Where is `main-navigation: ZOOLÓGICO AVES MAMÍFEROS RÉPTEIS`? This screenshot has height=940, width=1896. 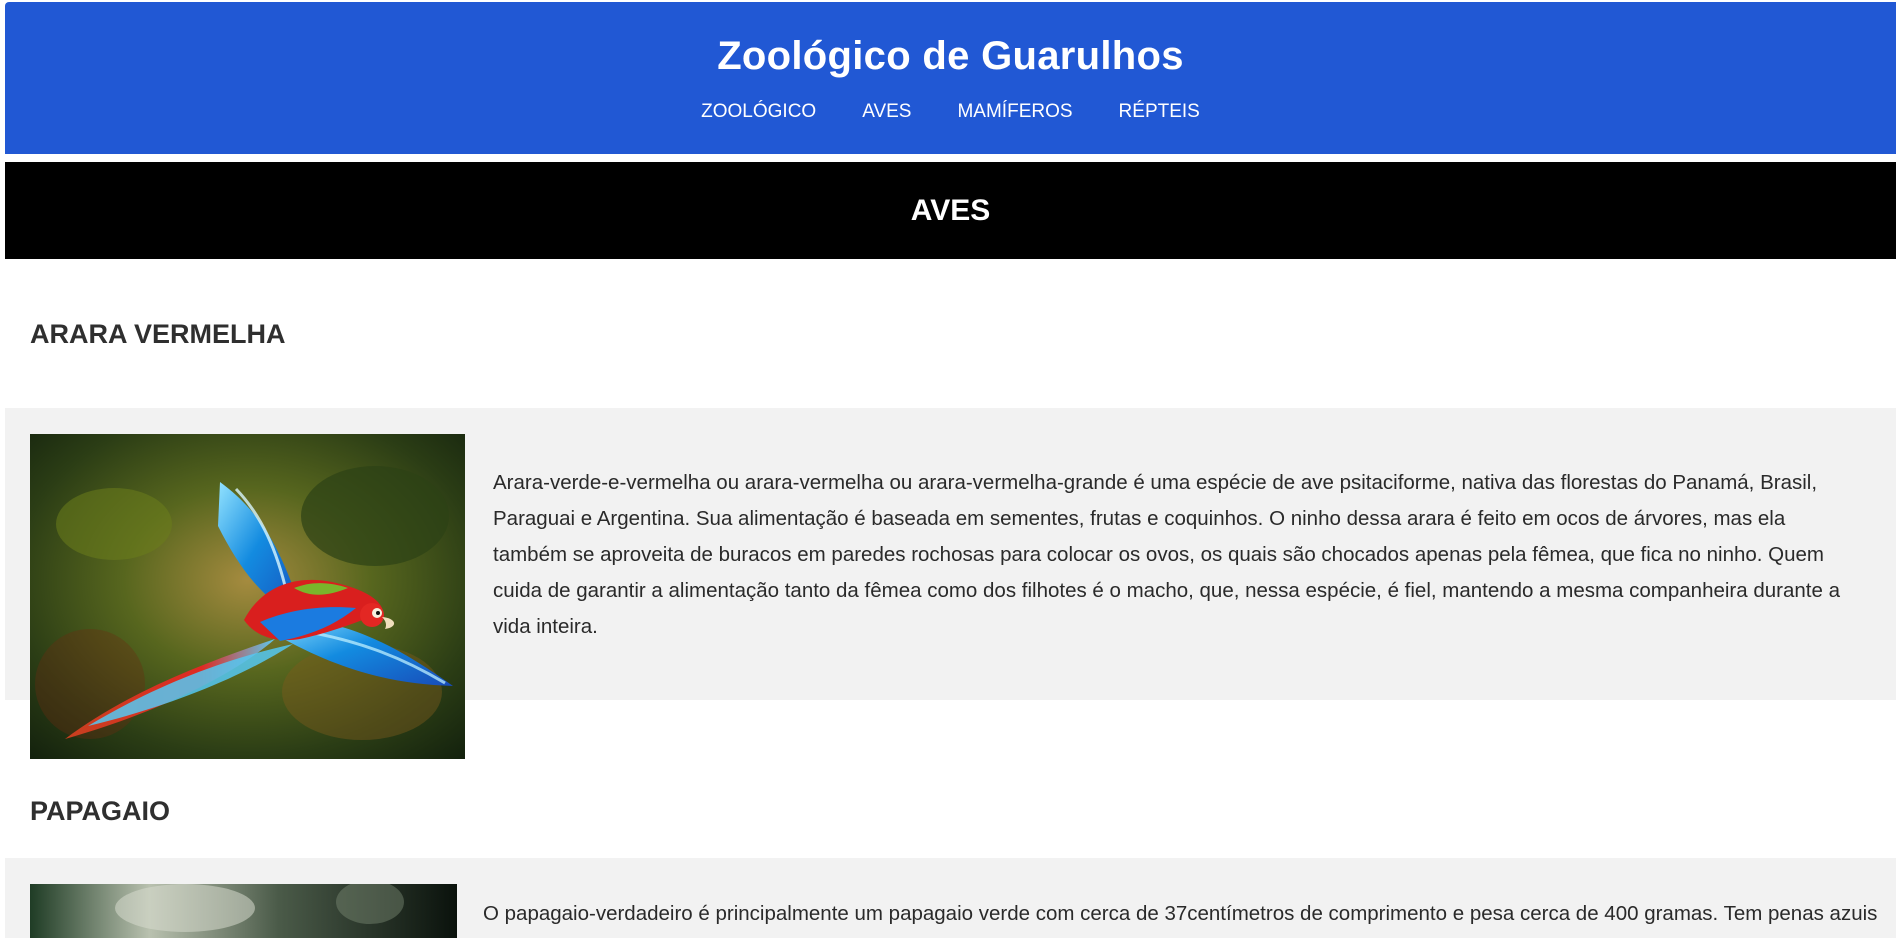
main-navigation: ZOOLÓGICO AVES MAMÍFEROS RÉPTEIS is located at coordinates (950, 112).